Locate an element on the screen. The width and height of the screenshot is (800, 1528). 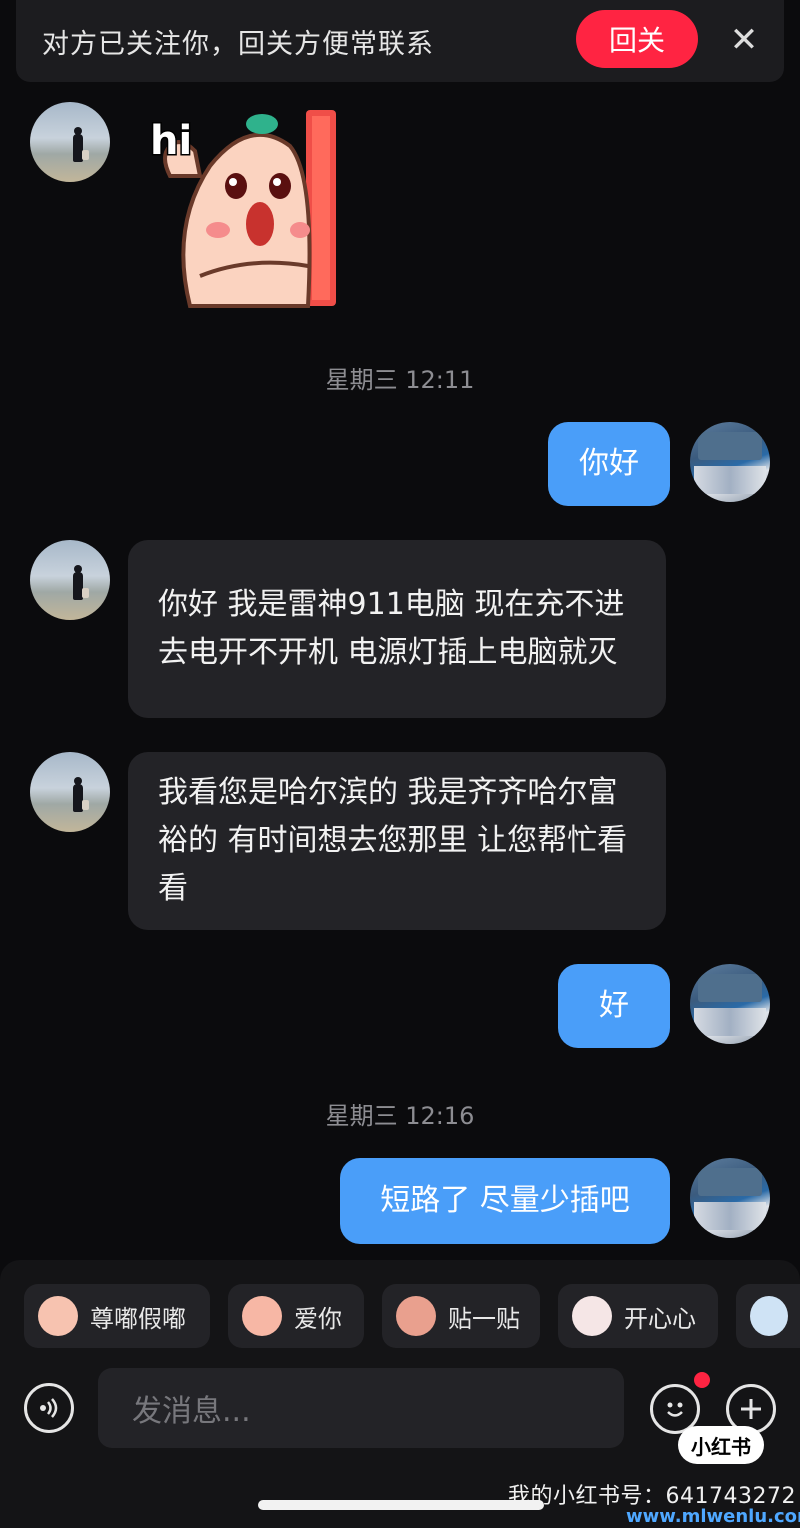
watermark-text: www.mlwenlu.com is located at coordinates (713, 1516).